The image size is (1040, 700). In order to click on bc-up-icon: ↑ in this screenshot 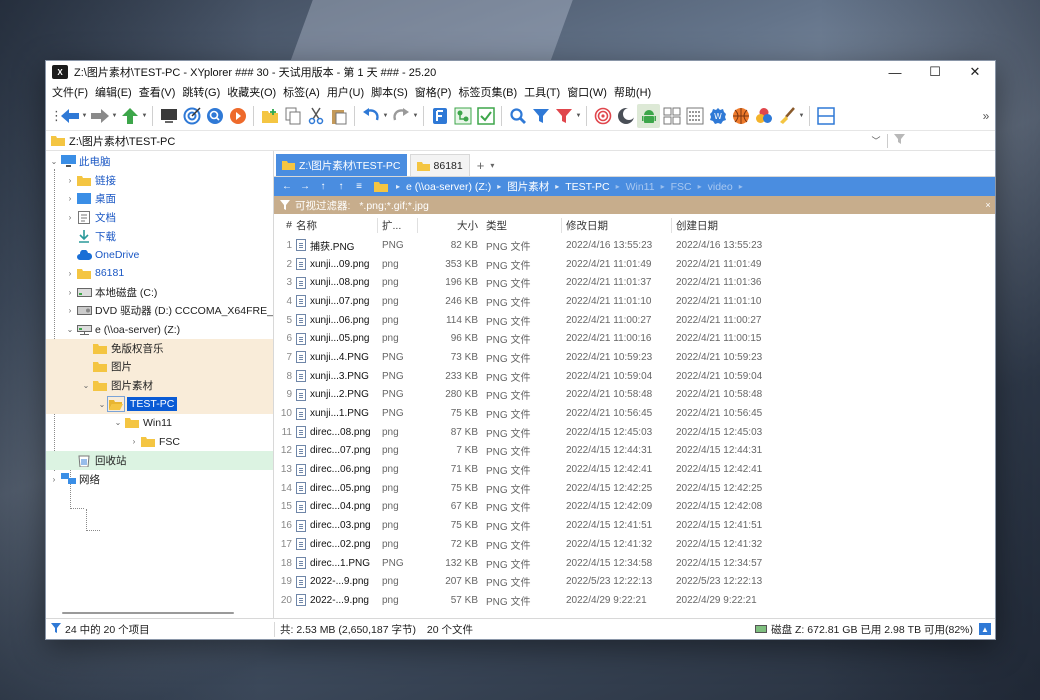, I will do `click(323, 186)`.